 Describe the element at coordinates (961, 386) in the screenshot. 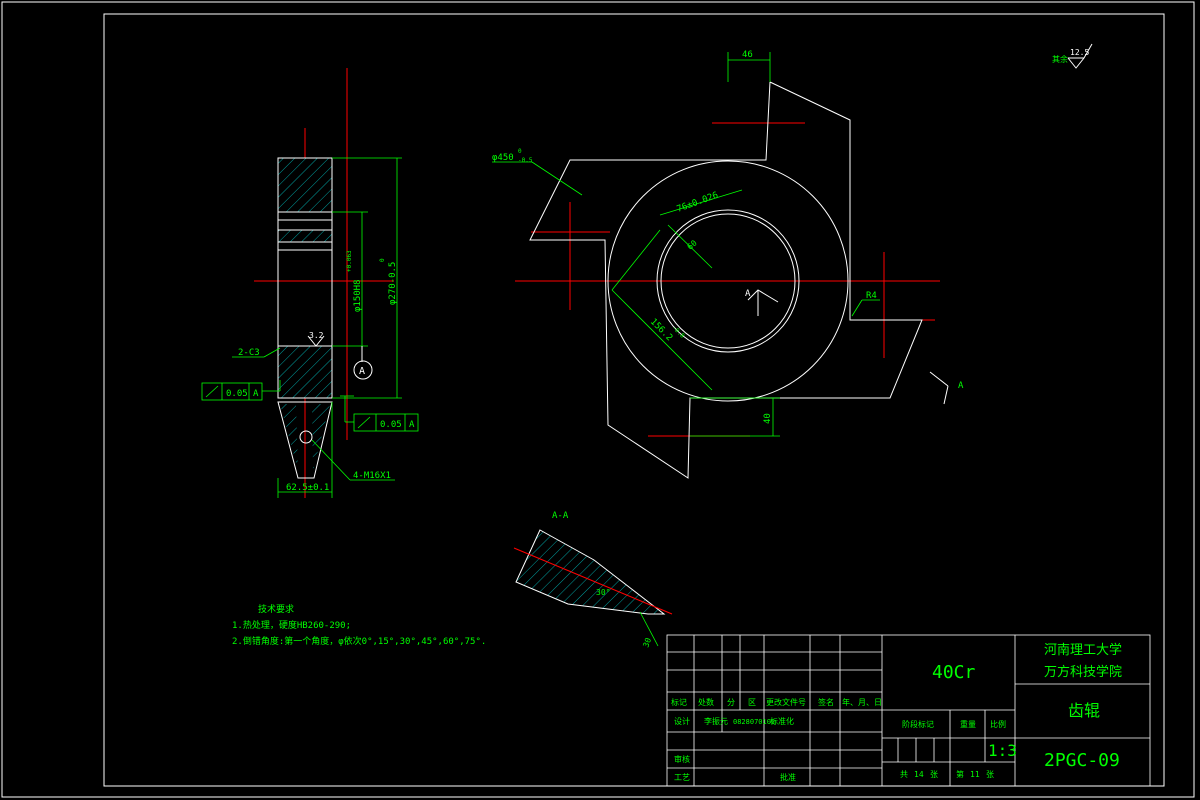

I see `section-cut-label: A` at that location.